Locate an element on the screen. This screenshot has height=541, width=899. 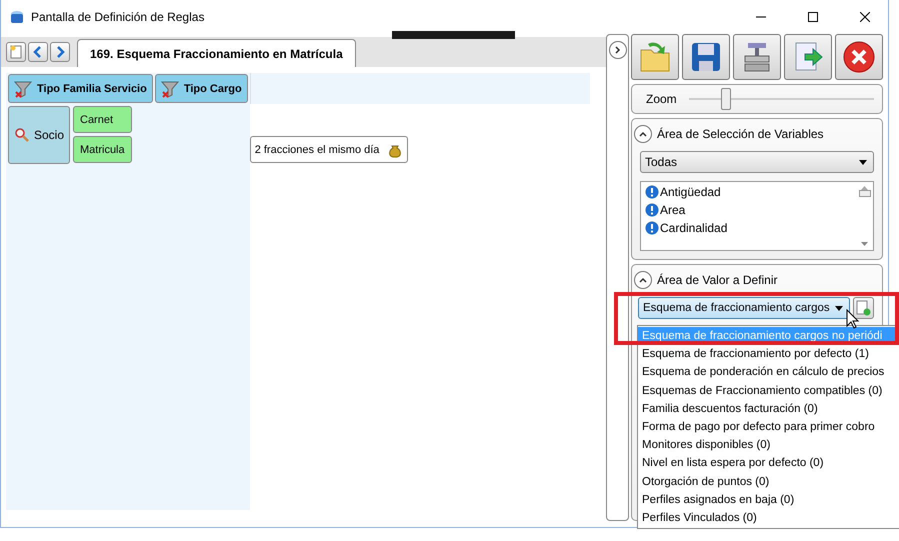
up-arrow-icon is located at coordinates (864, 188).